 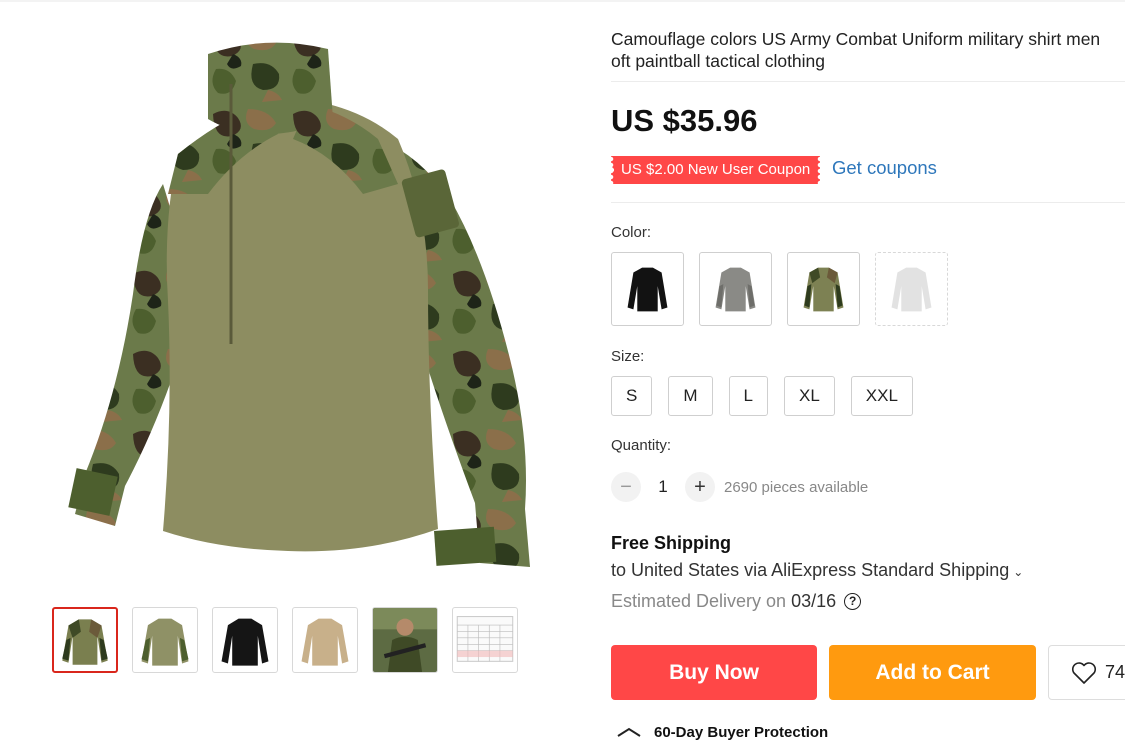 What do you see at coordinates (796, 487) in the screenshot?
I see `stock-available-text: 2690 pieces available` at bounding box center [796, 487].